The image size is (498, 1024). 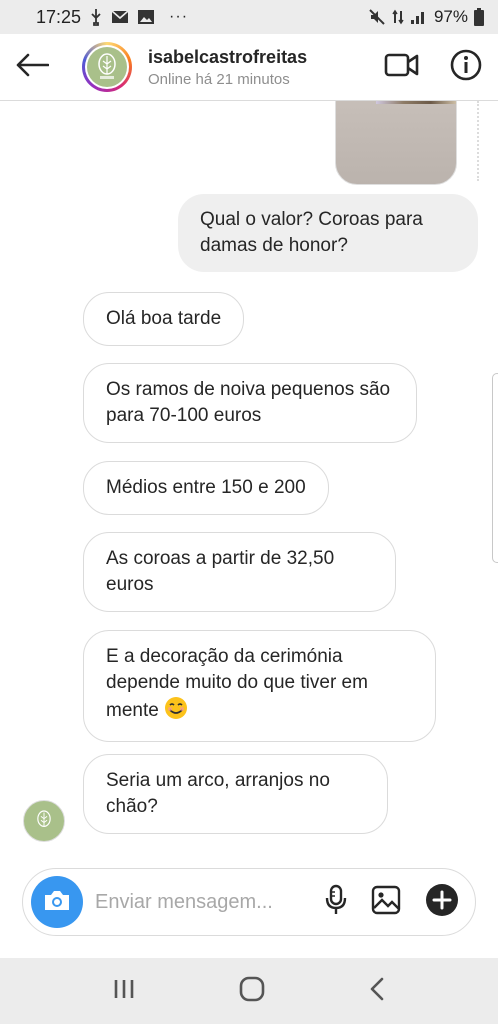 What do you see at coordinates (176, 712) in the screenshot?
I see `smiling-emoji-icon` at bounding box center [176, 712].